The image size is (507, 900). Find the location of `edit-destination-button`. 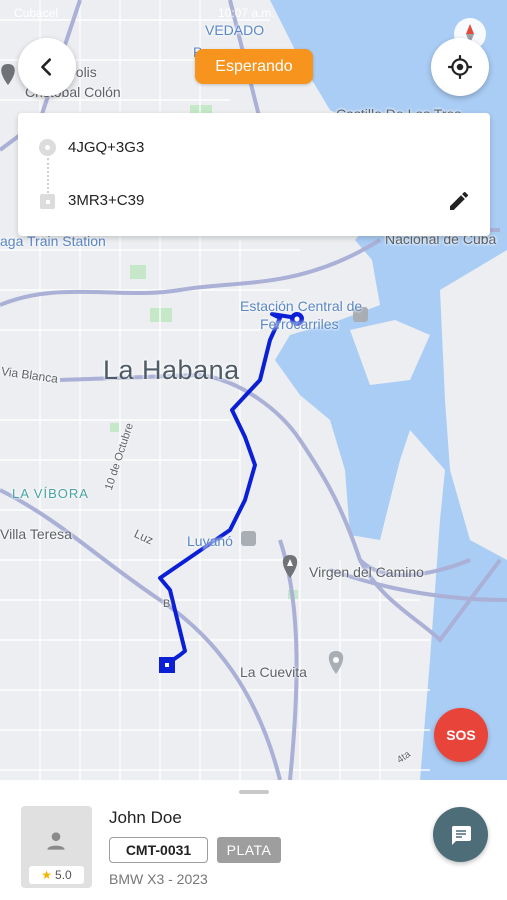

edit-destination-button is located at coordinates (459, 201).